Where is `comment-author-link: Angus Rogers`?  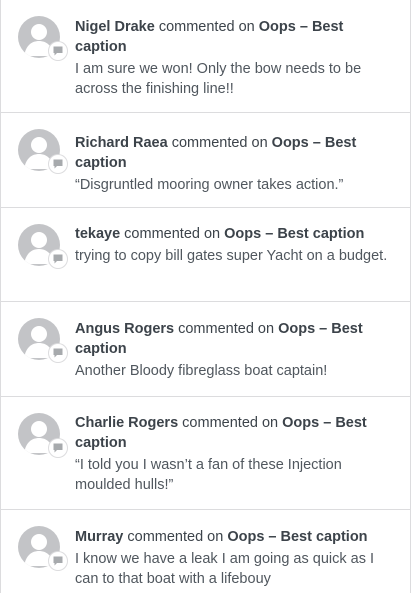
comment-author-link: Angus Rogers is located at coordinates (124, 329).